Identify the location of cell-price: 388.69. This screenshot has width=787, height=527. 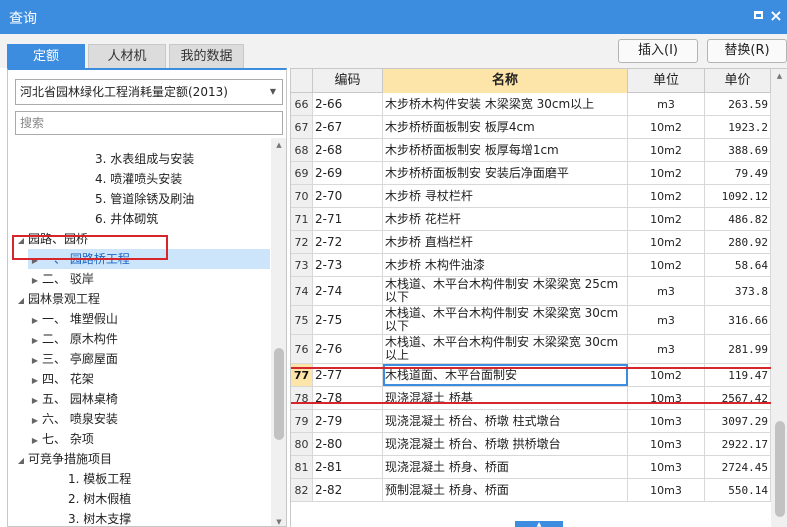
(738, 150).